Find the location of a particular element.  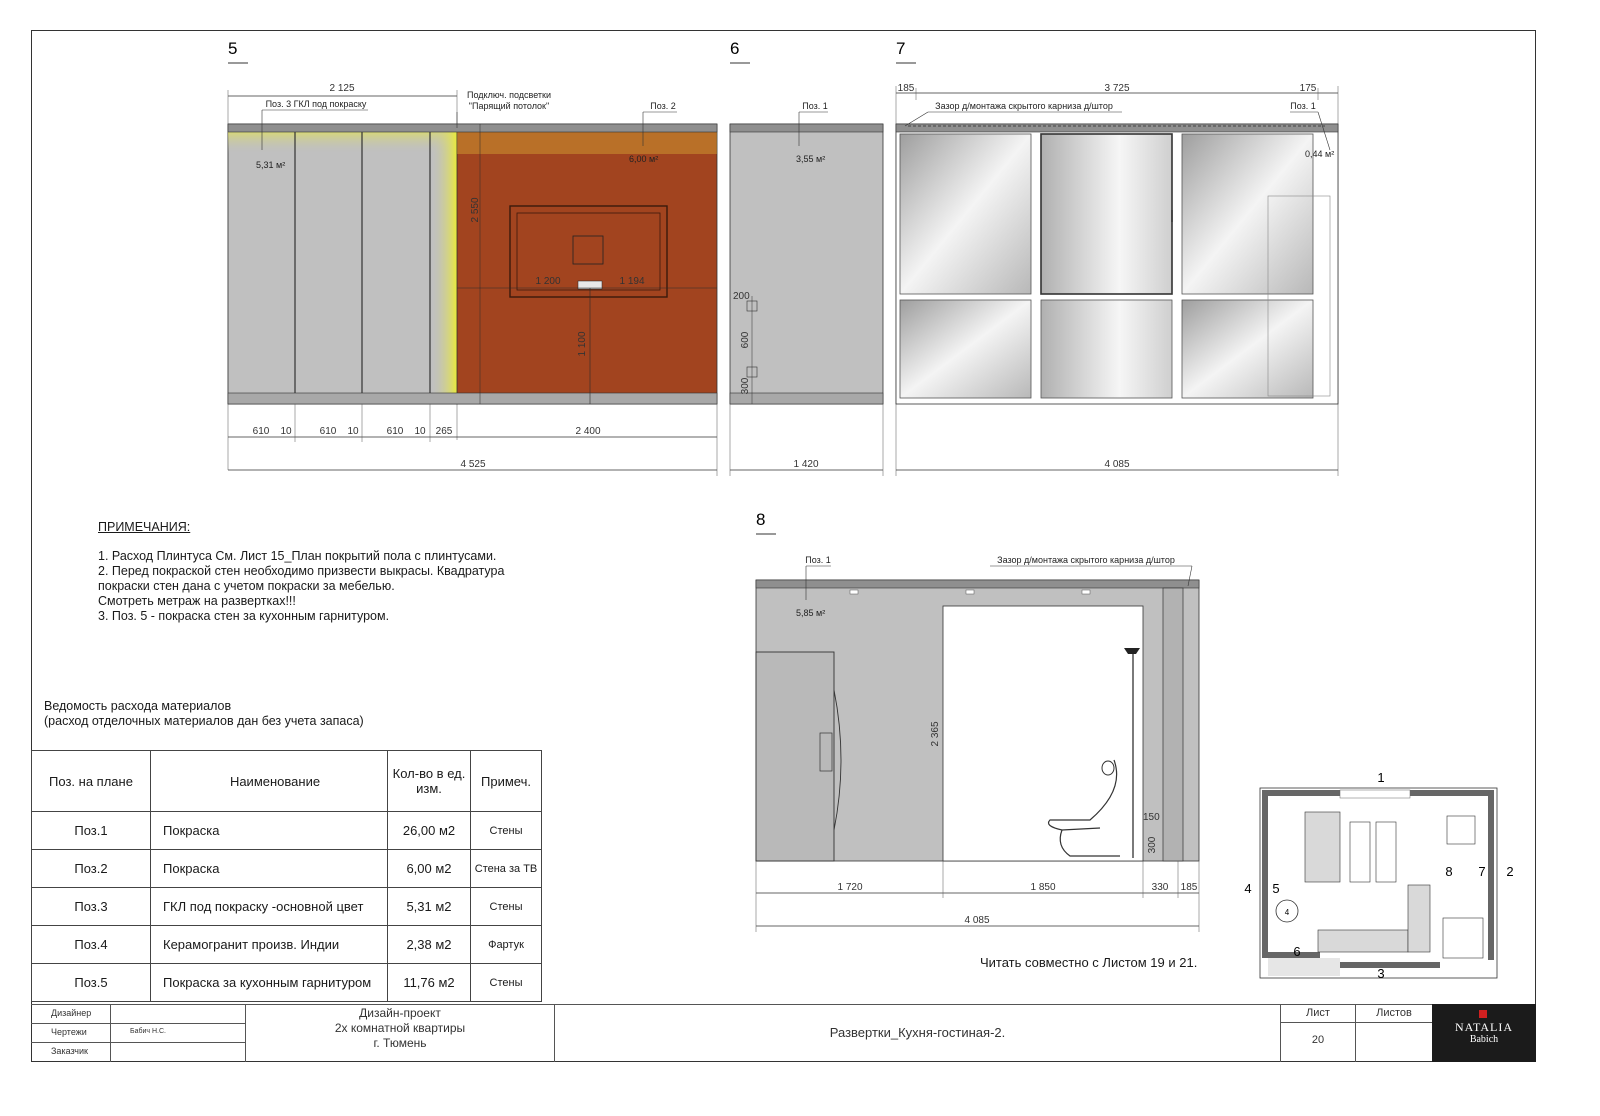

dim-4525: 4 525 is located at coordinates (472, 464).